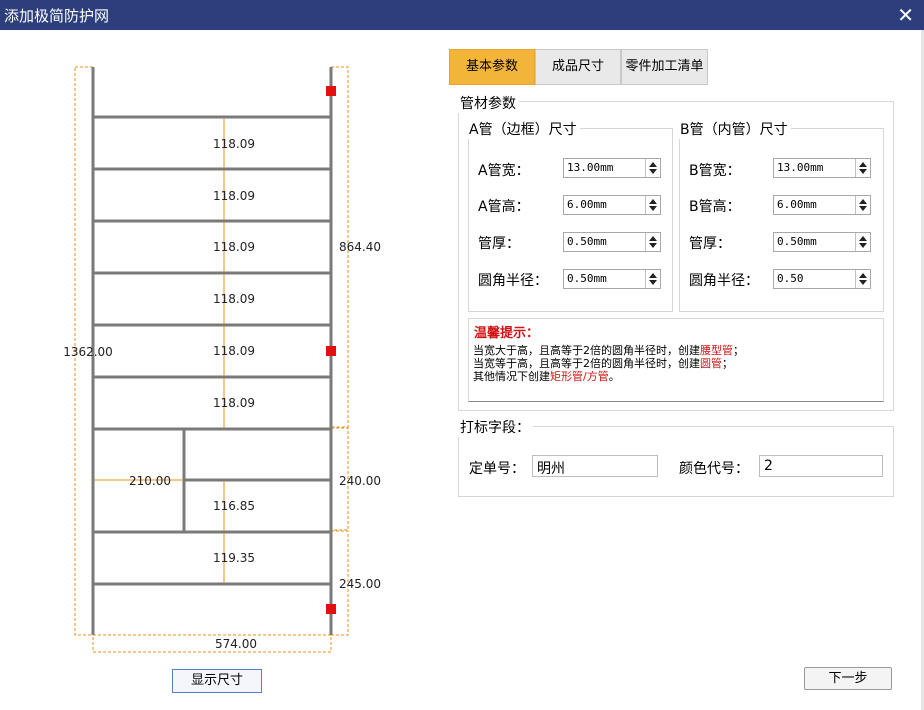  I want to click on gap-arrows, so click(159, 350).